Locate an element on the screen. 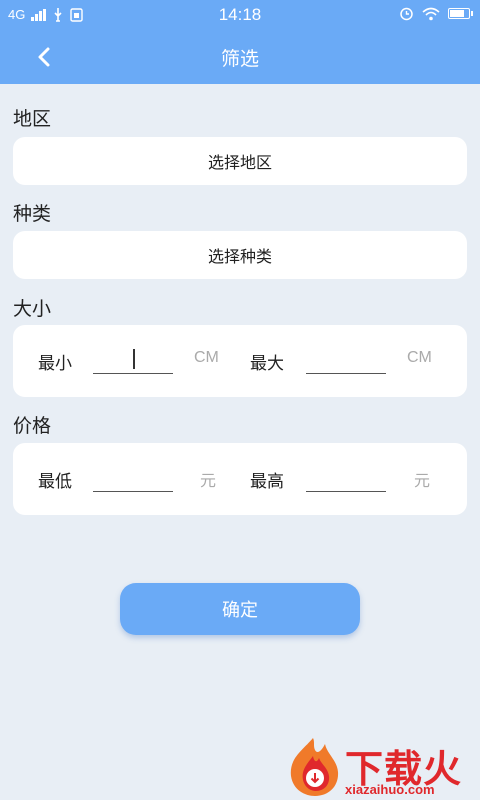 The image size is (480, 800). region-label: 地区 is located at coordinates (32, 119).